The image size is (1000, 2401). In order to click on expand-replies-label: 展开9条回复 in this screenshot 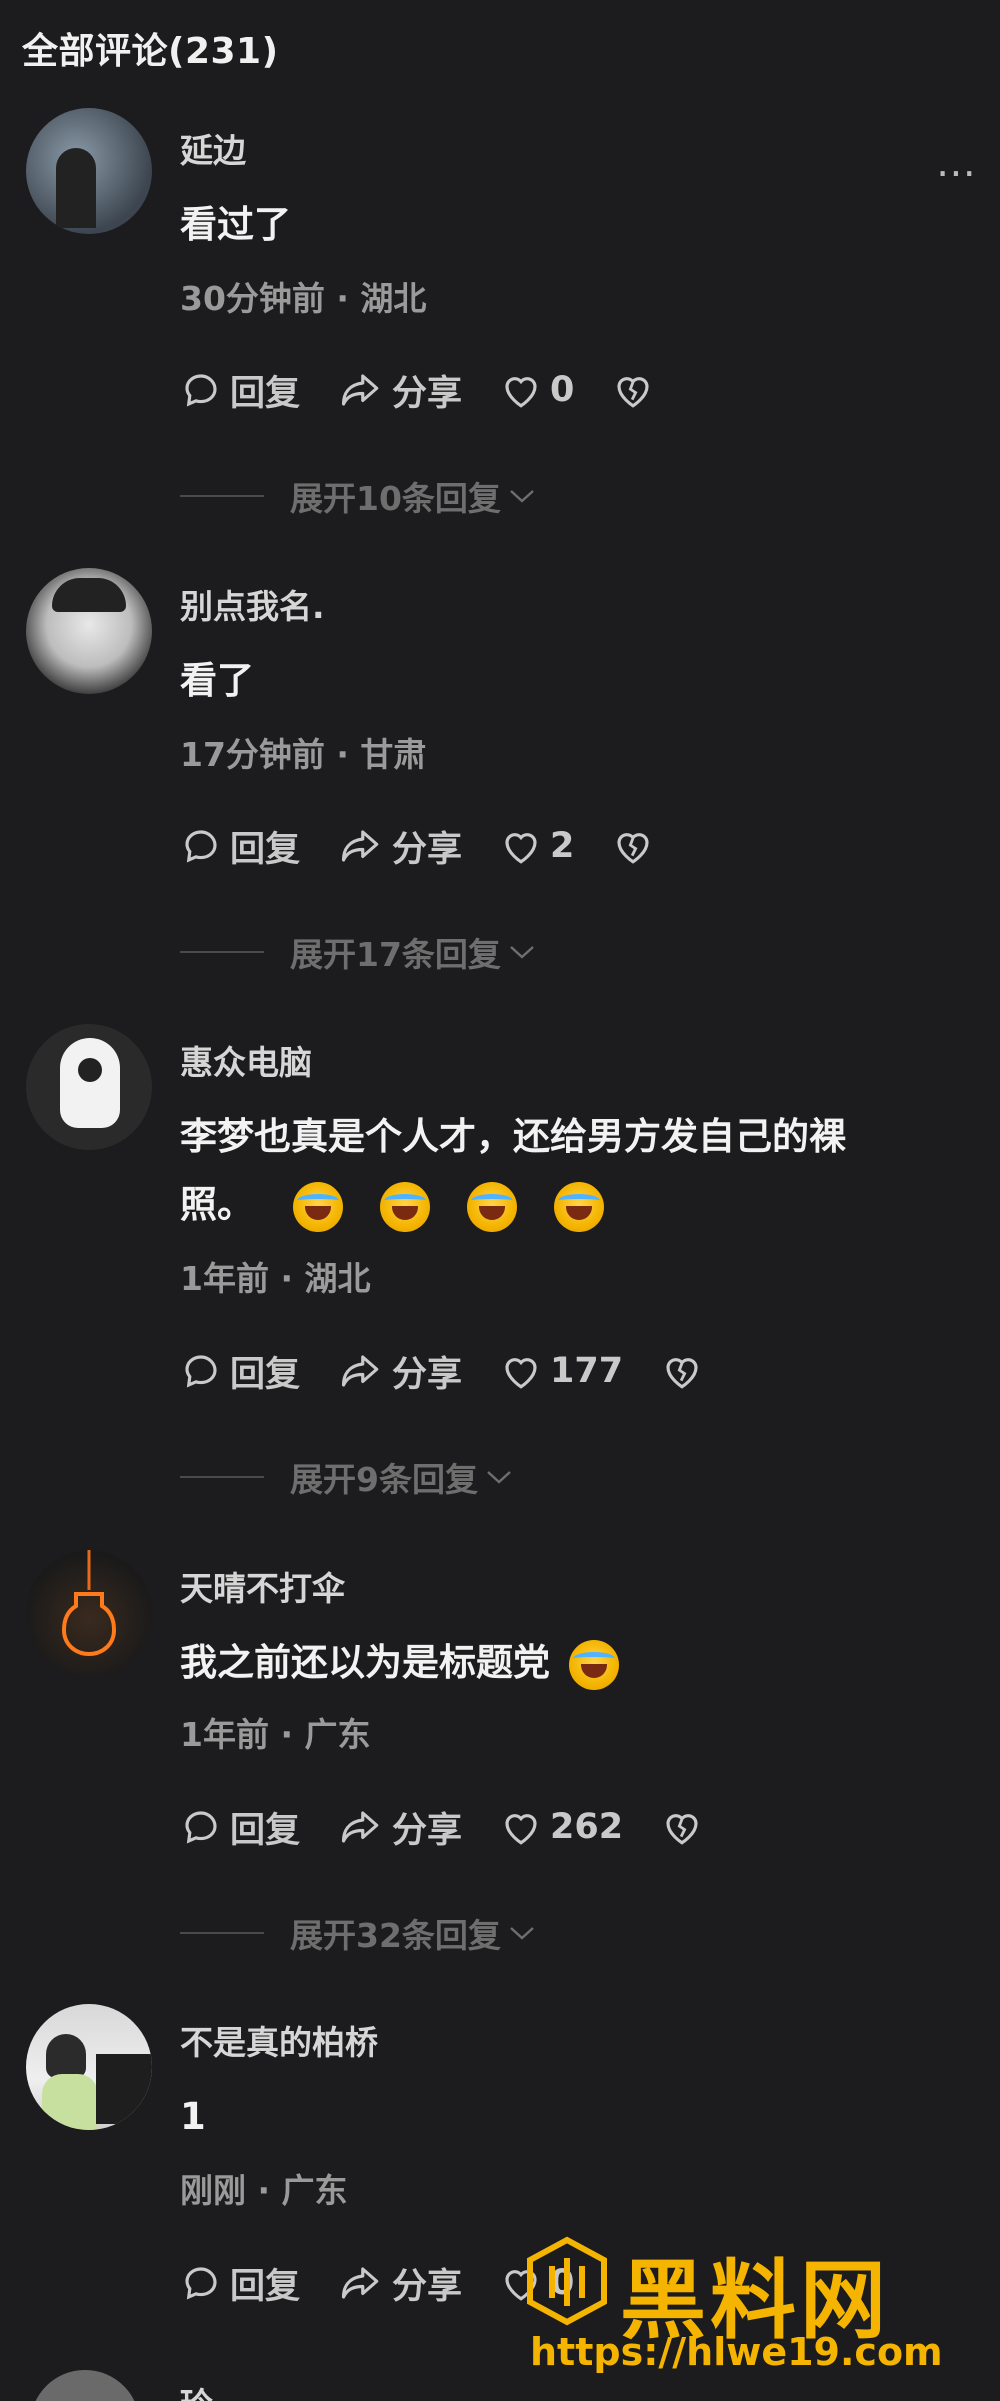, I will do `click(384, 1479)`.